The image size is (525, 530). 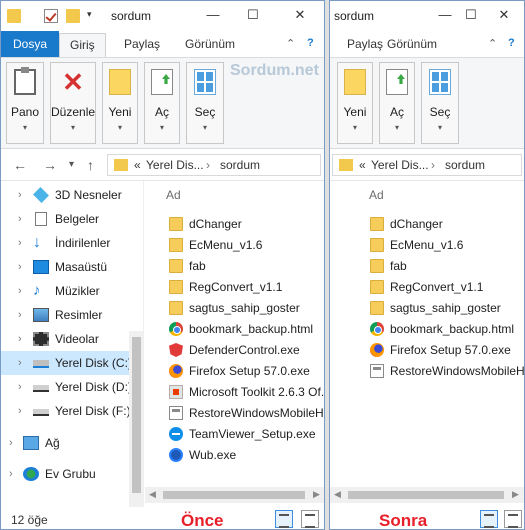 I want to click on nav-item-yerel-disk-c: › Yerel Disk (C:), so click(x=72, y=363).